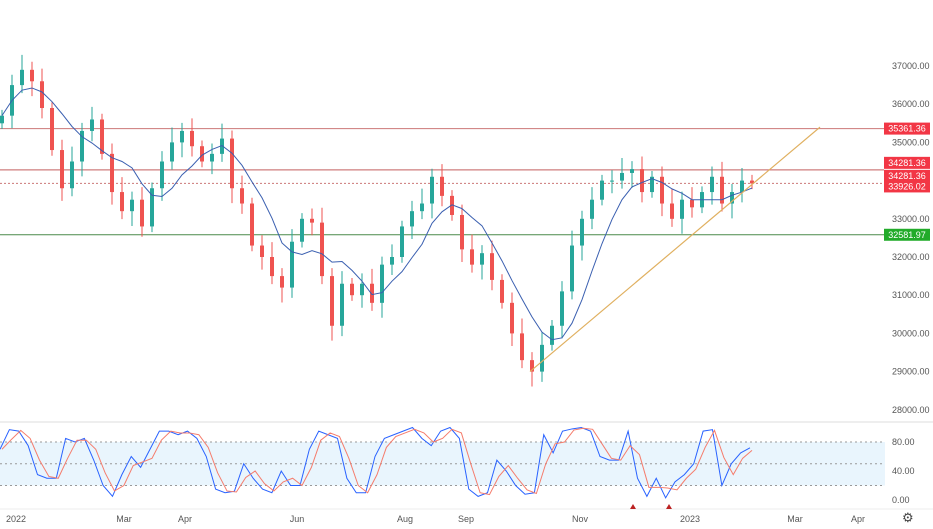 The width and height of the screenshot is (933, 529). Describe the element at coordinates (907, 129) in the screenshot. I see `level-tag-label: 35361.36` at that location.